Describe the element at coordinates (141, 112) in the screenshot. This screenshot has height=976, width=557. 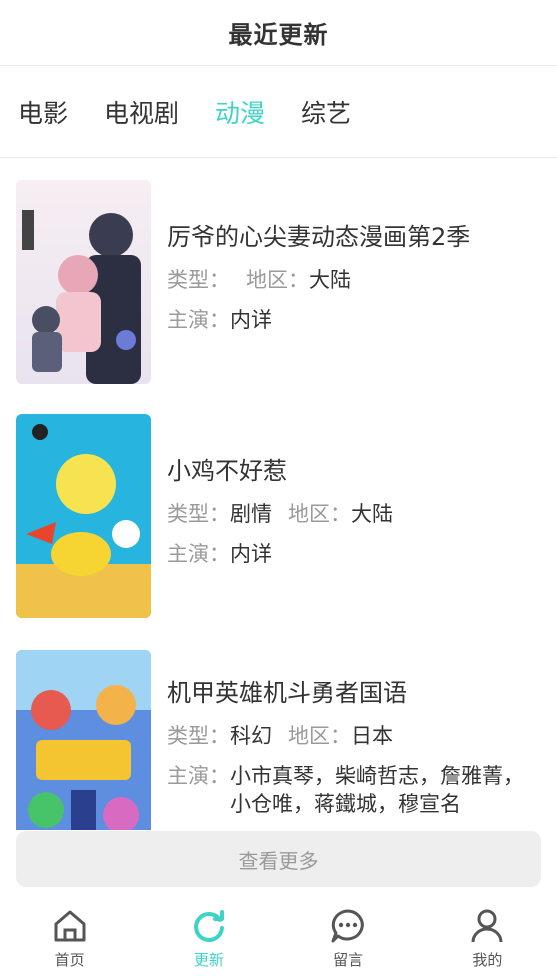
I see `tab-tv-series: 电视剧` at that location.